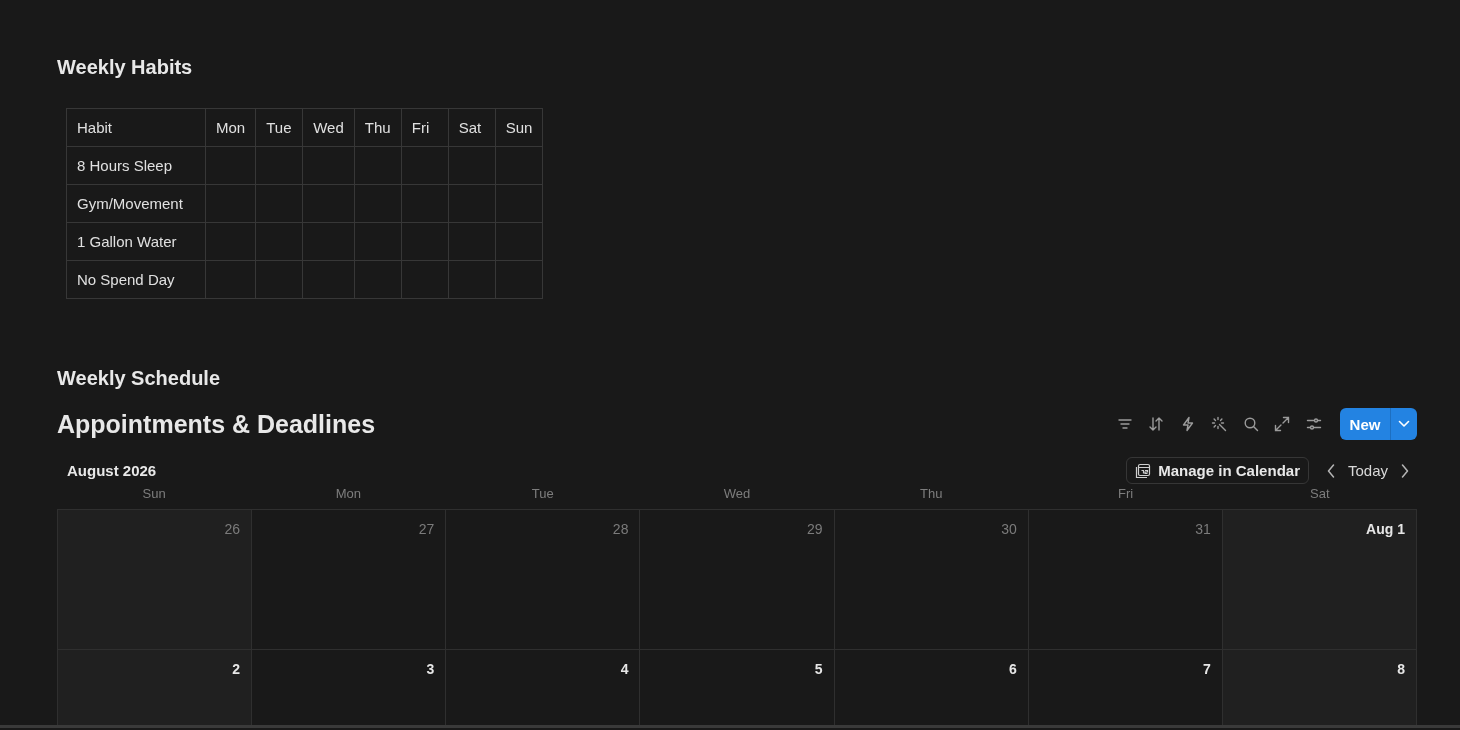  I want to click on day-number: 31, so click(1203, 529).